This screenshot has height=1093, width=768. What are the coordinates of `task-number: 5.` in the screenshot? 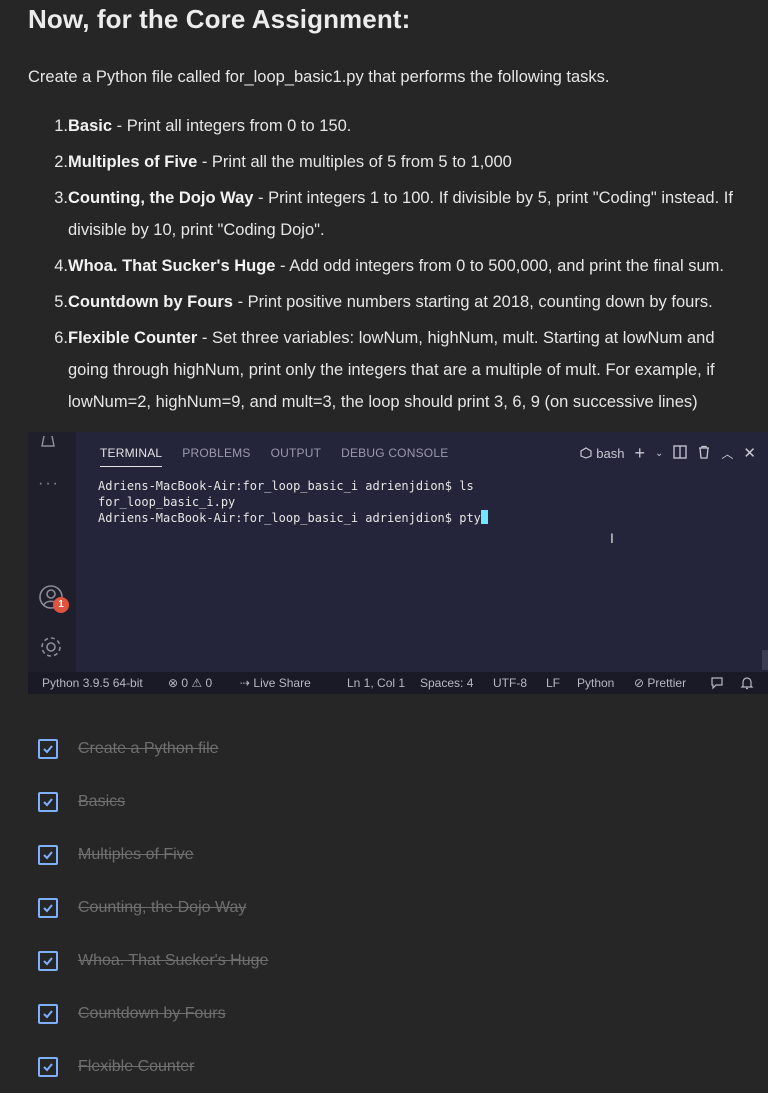 It's located at (61, 302).